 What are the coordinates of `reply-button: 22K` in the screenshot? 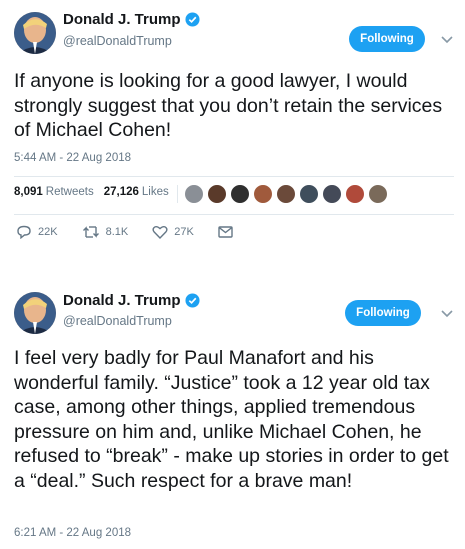 It's located at (37, 232).